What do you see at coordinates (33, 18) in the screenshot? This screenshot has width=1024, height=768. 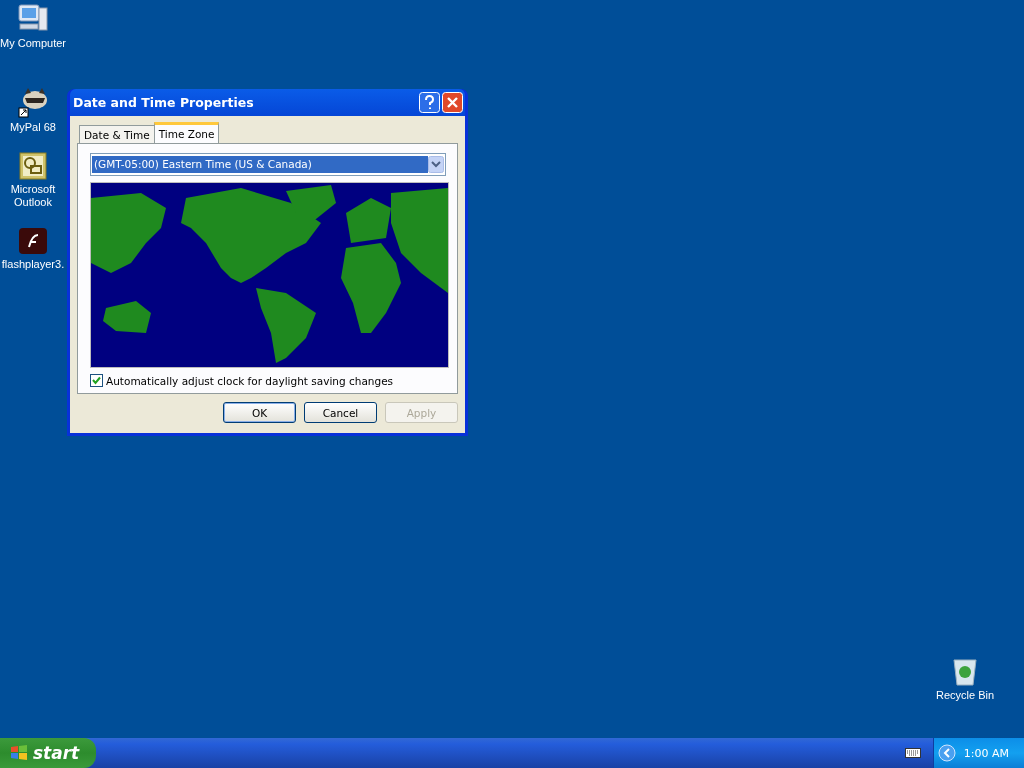 I see `computer-icon` at bounding box center [33, 18].